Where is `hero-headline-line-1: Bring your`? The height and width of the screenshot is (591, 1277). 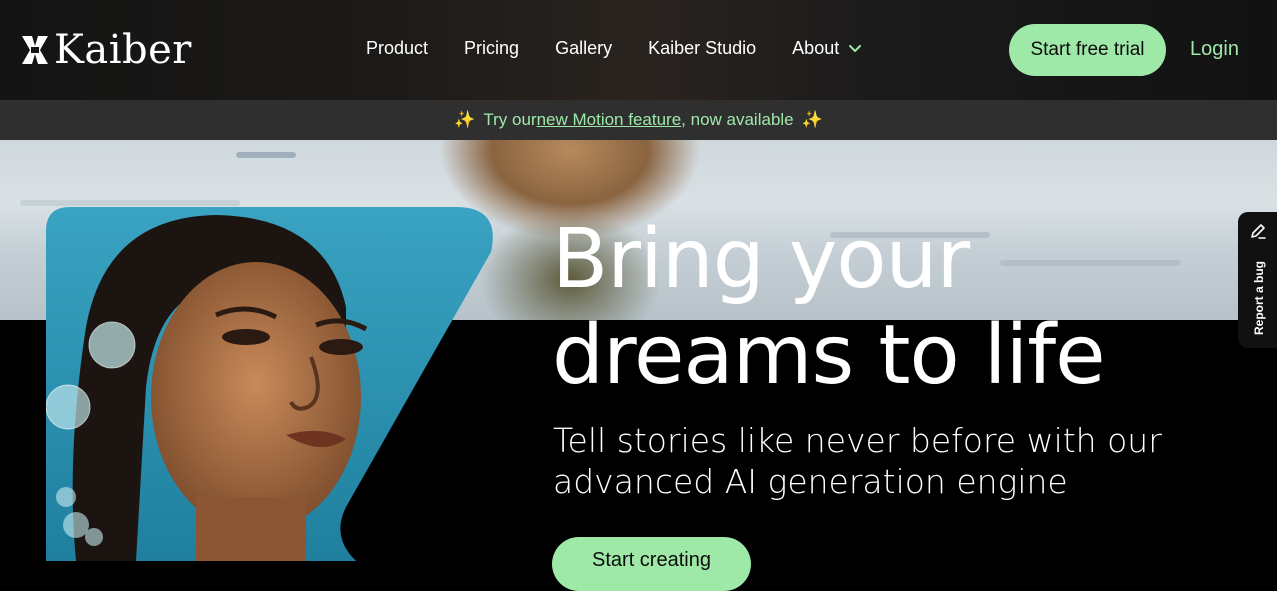 hero-headline-line-1: Bring your is located at coordinates (761, 259).